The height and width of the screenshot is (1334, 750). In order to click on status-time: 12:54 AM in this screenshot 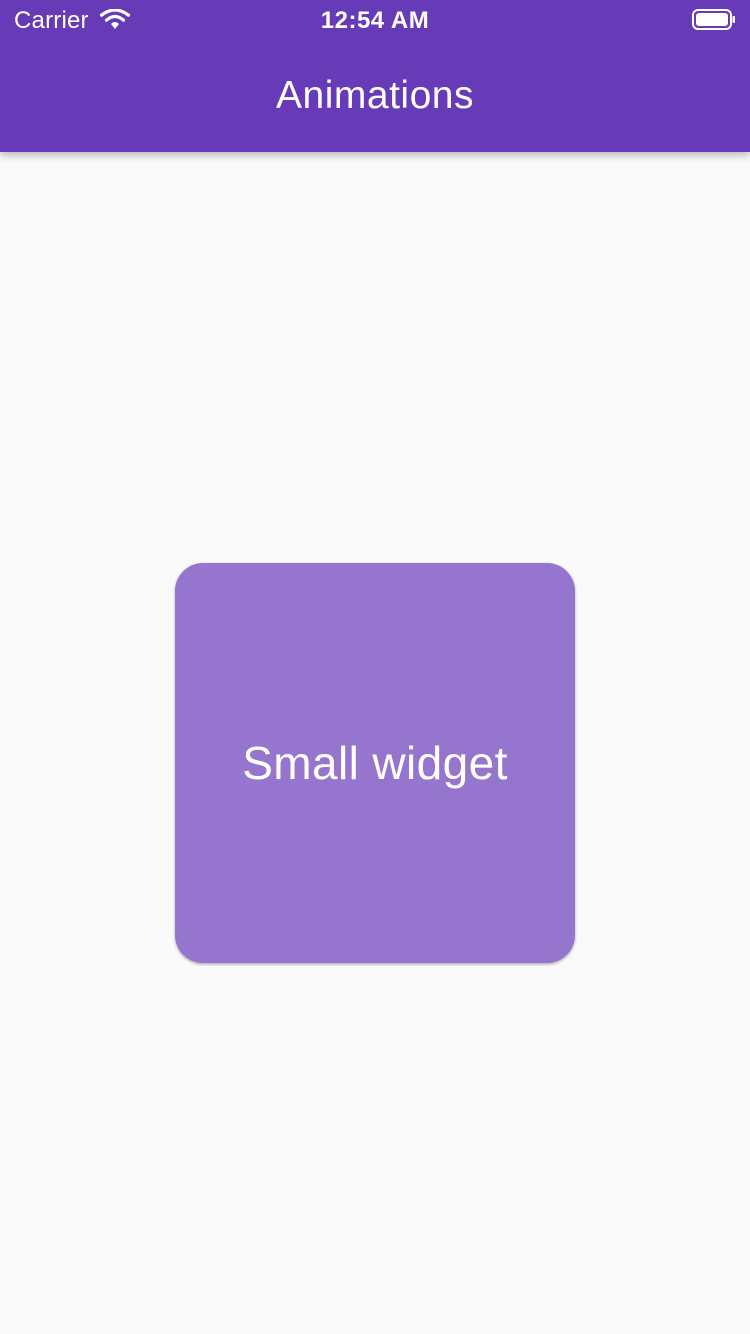, I will do `click(375, 20)`.